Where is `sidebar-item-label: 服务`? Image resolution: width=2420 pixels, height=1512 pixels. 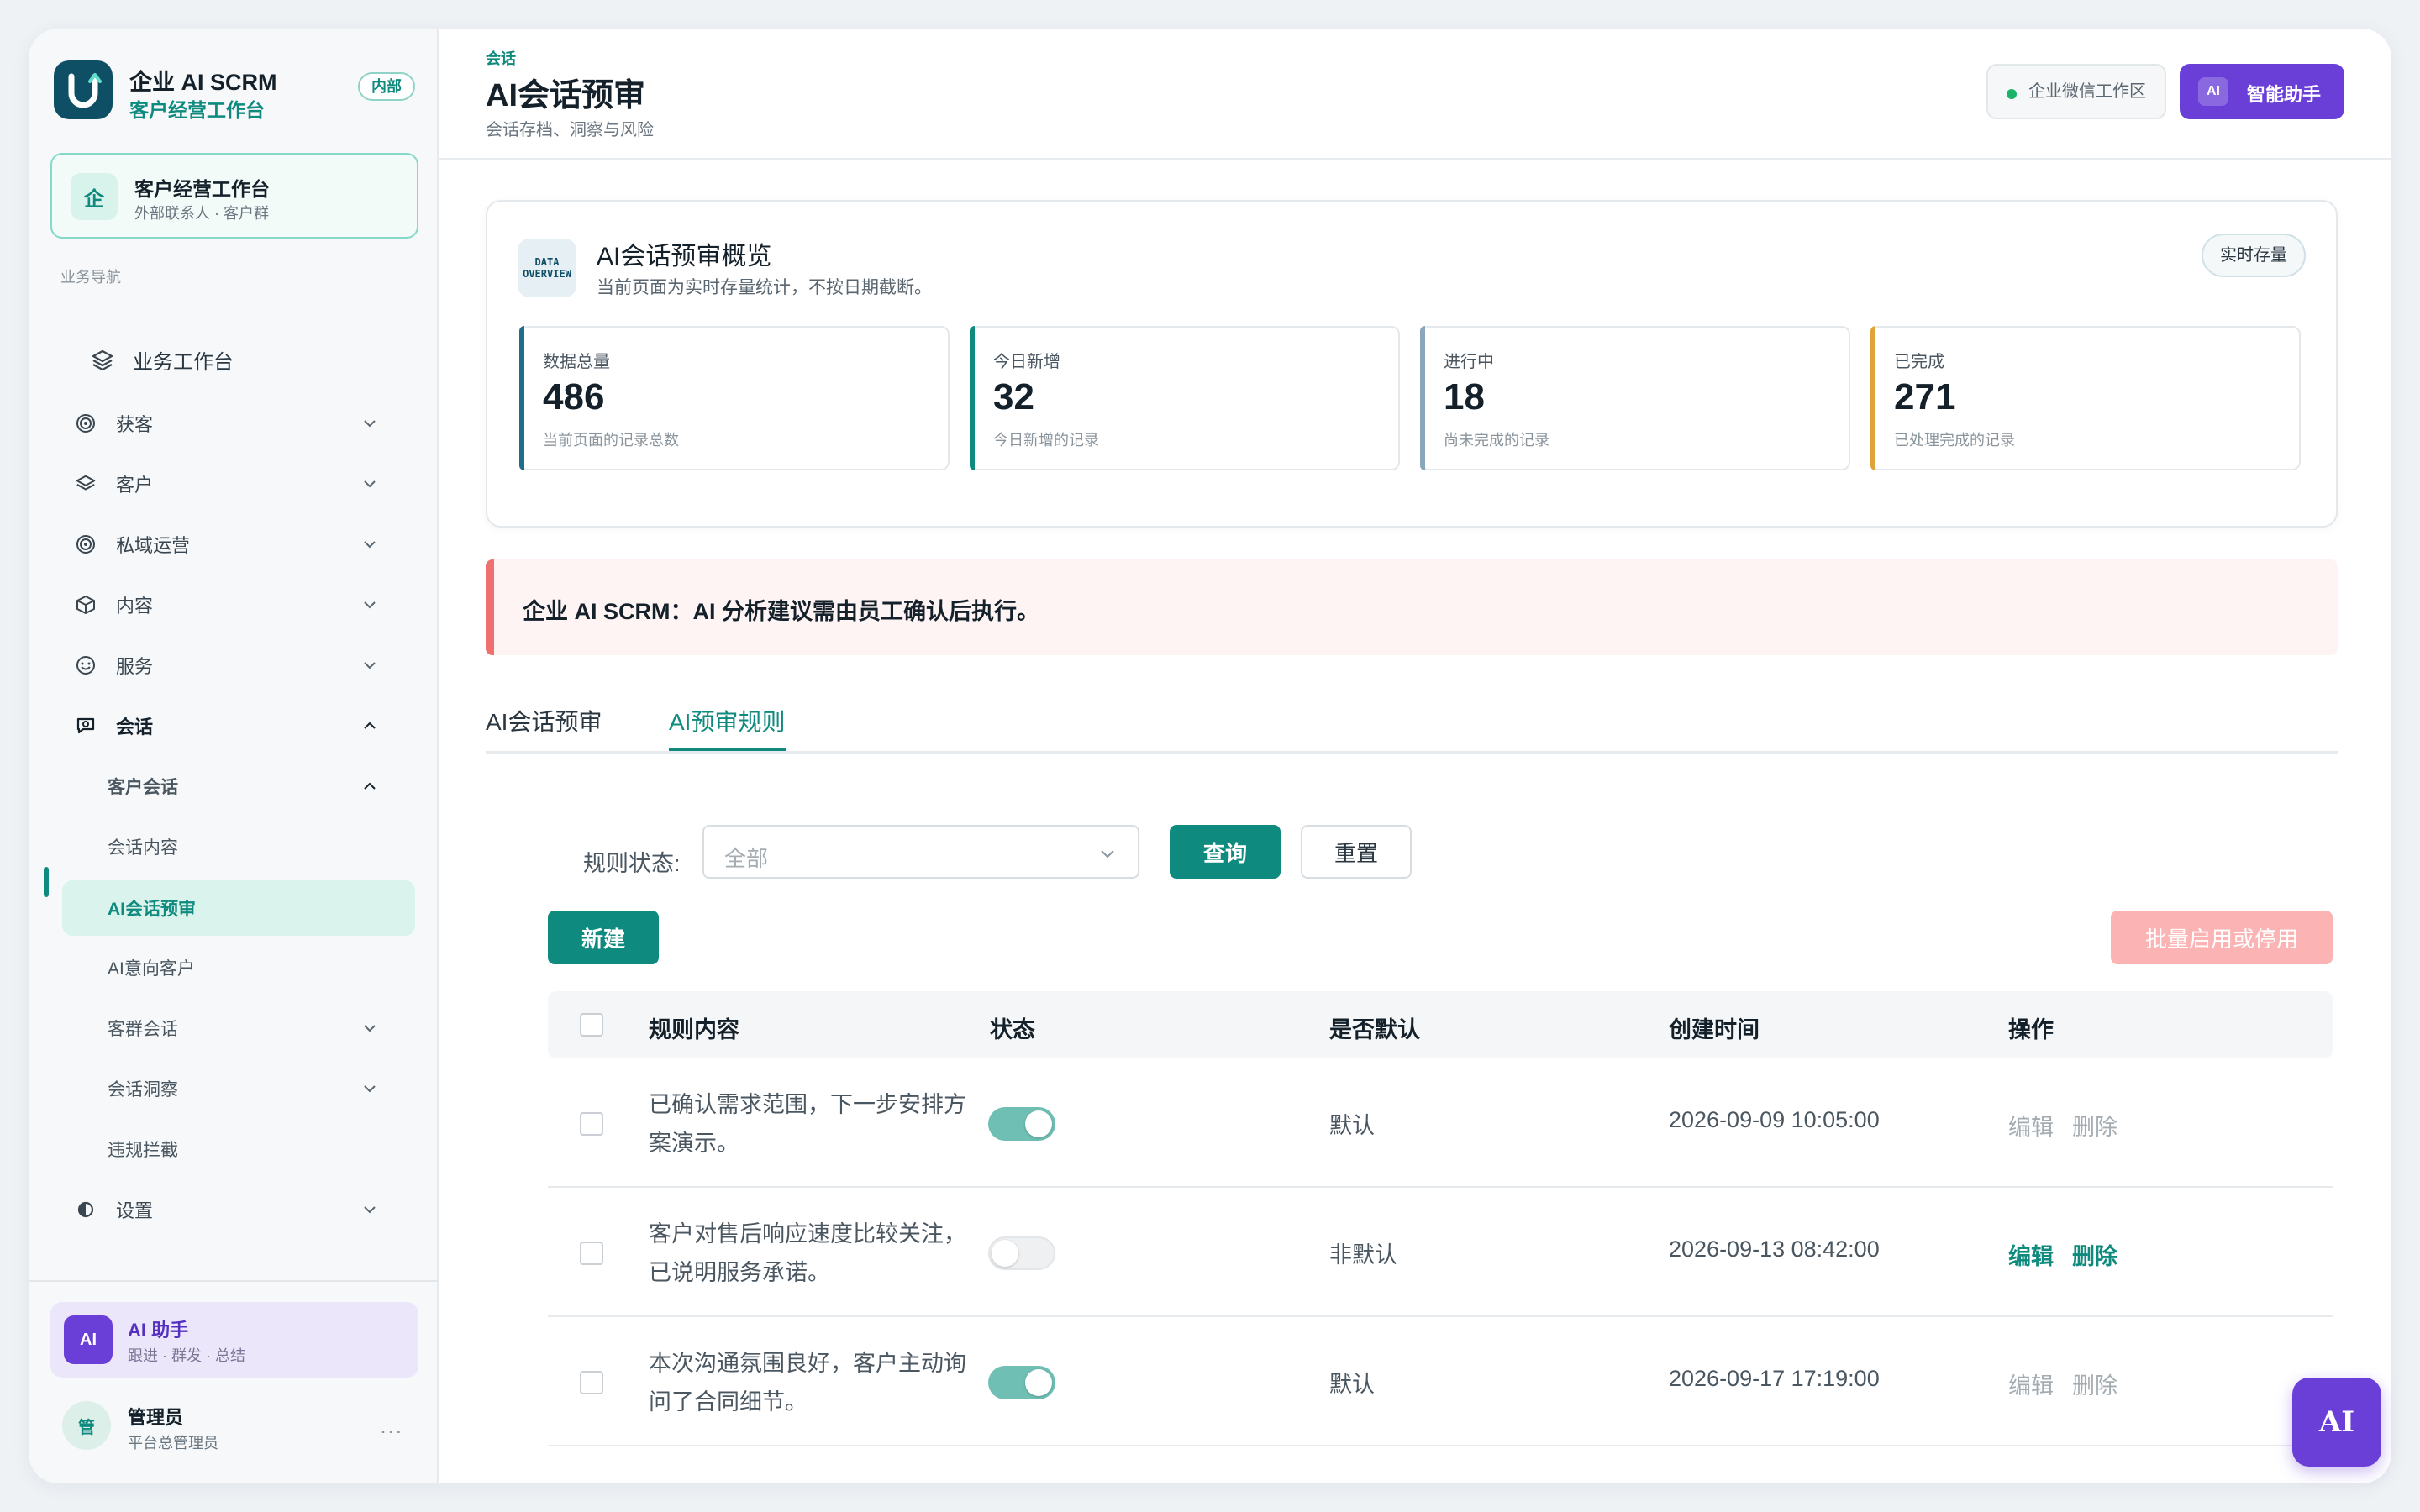 sidebar-item-label: 服务 is located at coordinates (135, 666).